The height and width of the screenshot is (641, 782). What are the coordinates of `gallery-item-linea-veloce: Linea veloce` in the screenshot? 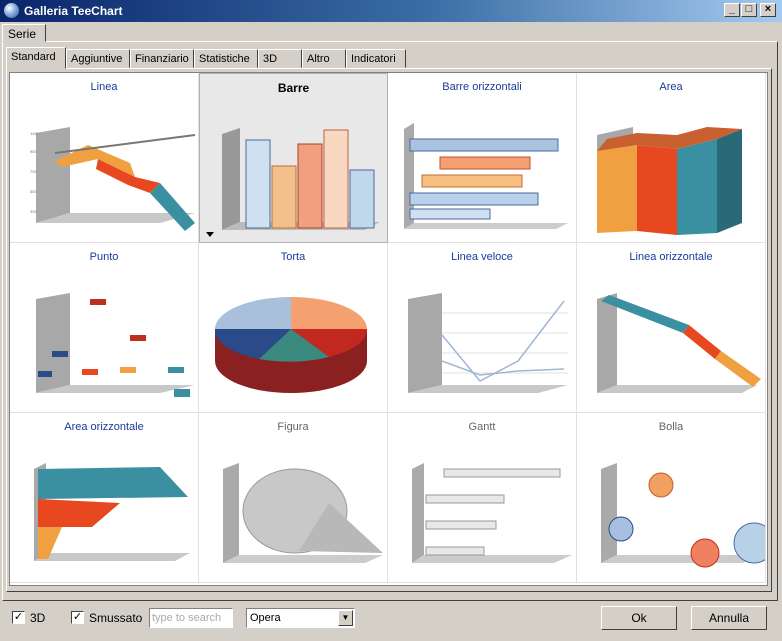 It's located at (482, 328).